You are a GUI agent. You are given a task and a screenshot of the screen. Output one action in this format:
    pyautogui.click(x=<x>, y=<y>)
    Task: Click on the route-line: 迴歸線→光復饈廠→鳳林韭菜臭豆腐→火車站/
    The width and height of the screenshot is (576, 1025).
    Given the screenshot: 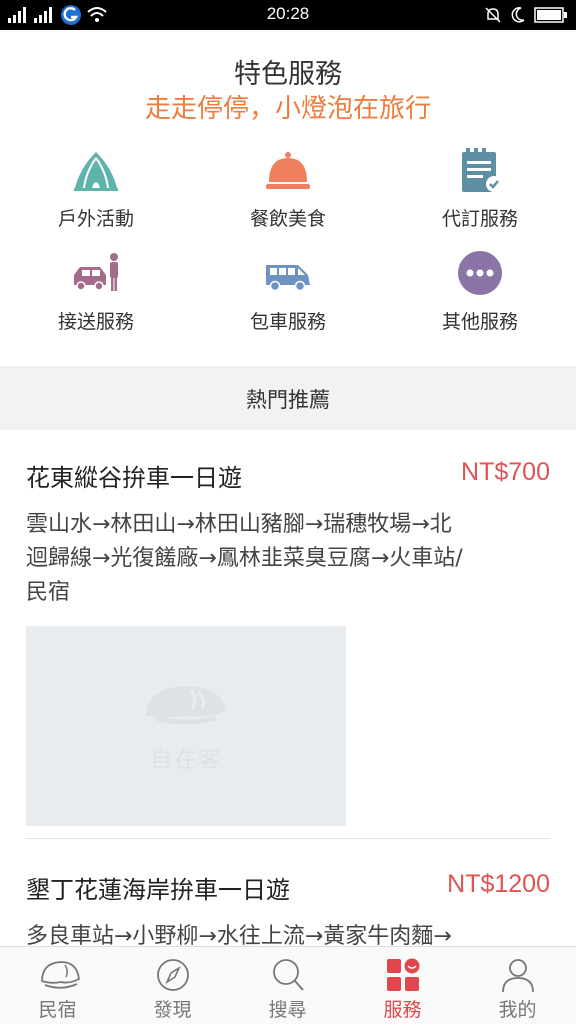 What is the action you would take?
    pyautogui.click(x=244, y=558)
    